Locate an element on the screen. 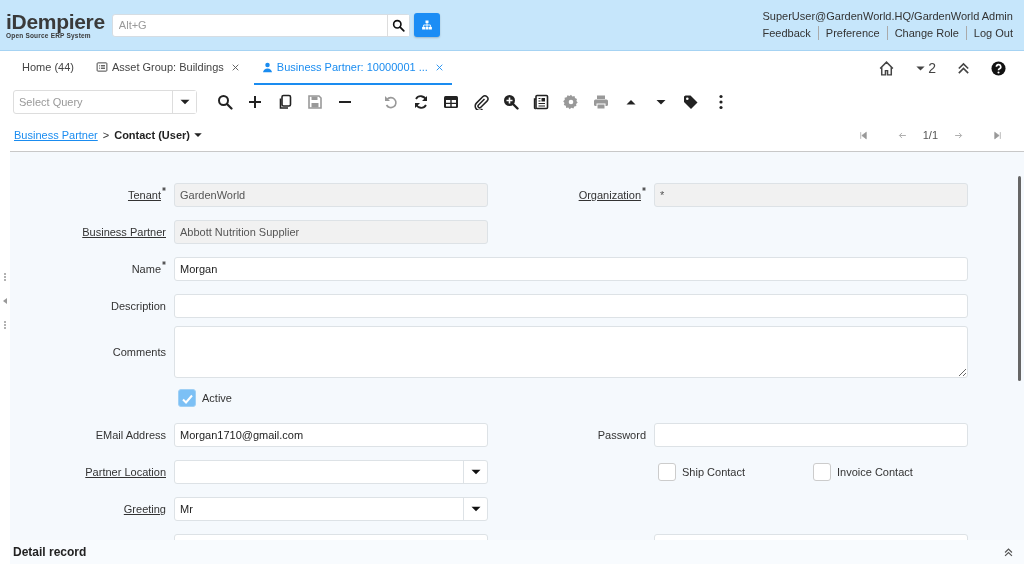 This screenshot has height=564, width=1024. collapse-button is located at coordinates (963, 68).